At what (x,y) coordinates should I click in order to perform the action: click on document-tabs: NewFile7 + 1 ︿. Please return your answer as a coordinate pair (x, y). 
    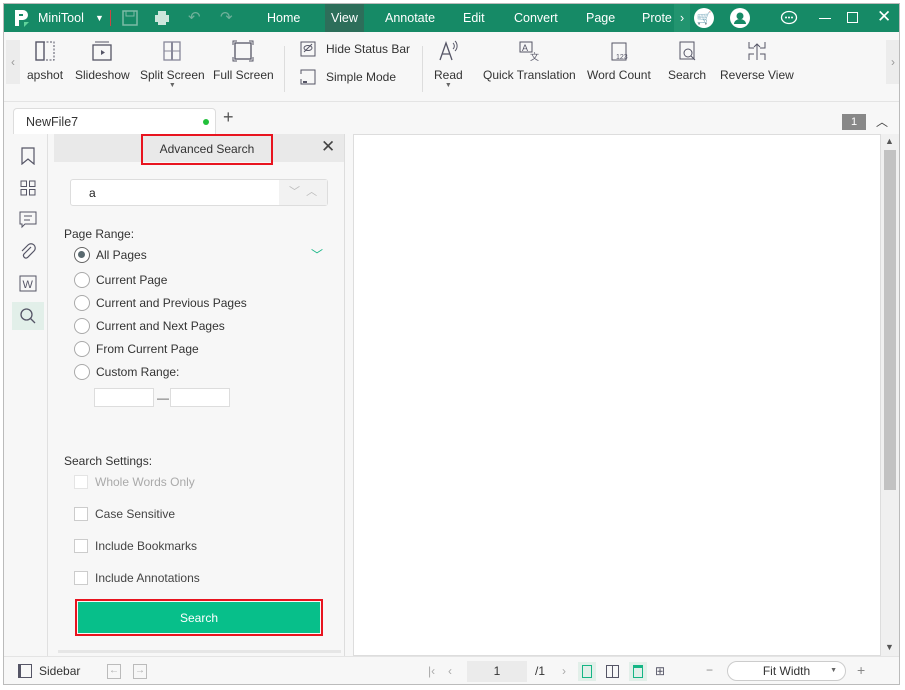
    Looking at the image, I should click on (451, 119).